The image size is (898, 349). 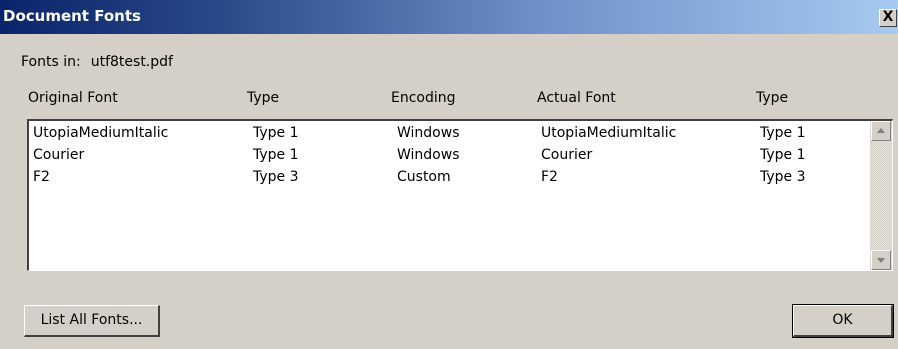 I want to click on fonts-in-row: Fonts in: utf8test.pdf, so click(x=97, y=62).